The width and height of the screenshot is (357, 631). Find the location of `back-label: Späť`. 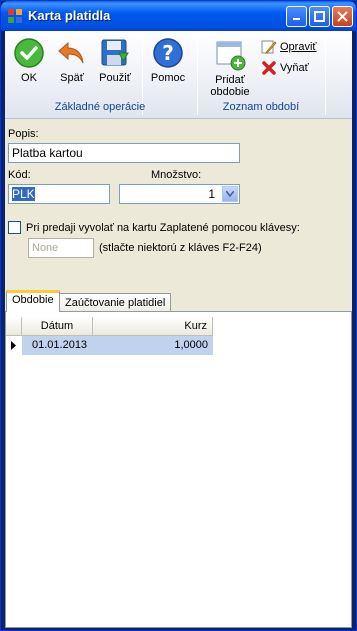

back-label: Späť is located at coordinates (72, 78).